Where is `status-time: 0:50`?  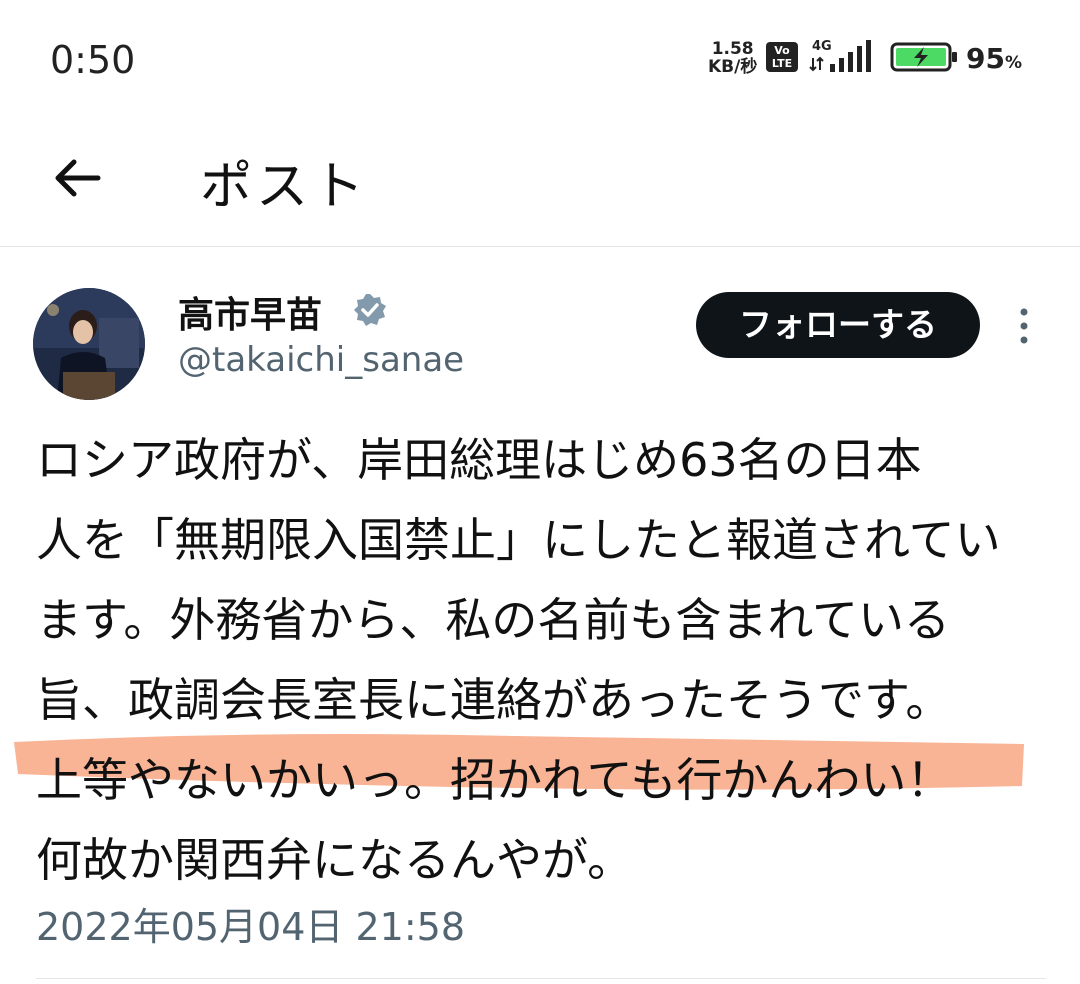
status-time: 0:50 is located at coordinates (93, 60).